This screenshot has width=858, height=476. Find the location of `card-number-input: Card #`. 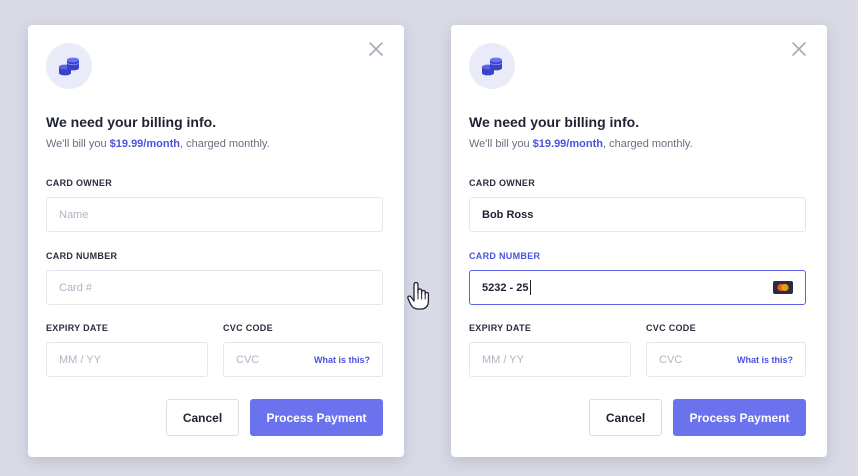

card-number-input: Card # is located at coordinates (214, 287).